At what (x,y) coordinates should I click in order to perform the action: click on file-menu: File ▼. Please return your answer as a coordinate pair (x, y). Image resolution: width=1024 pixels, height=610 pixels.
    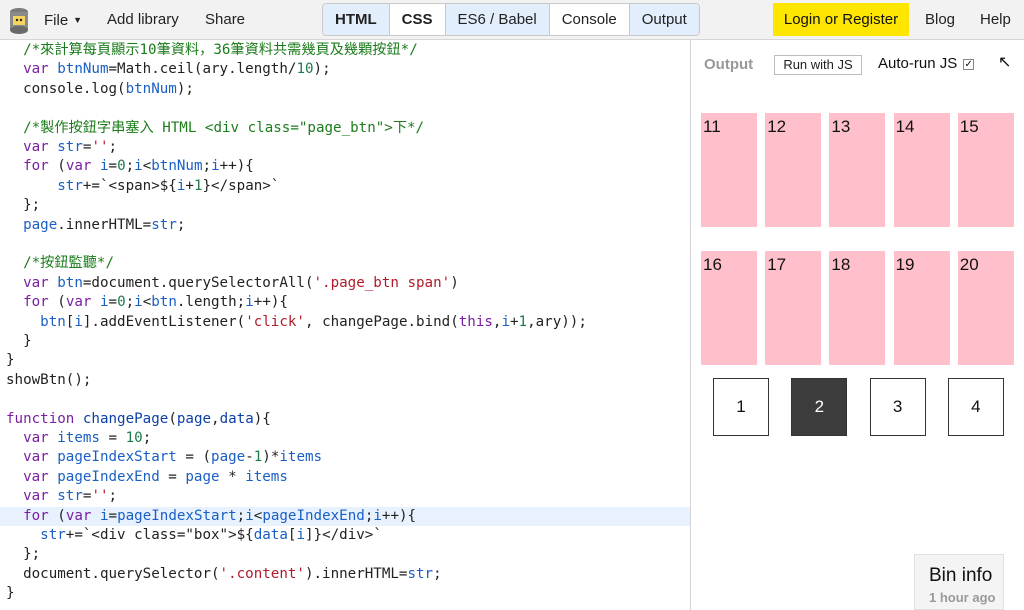
    Looking at the image, I should click on (63, 20).